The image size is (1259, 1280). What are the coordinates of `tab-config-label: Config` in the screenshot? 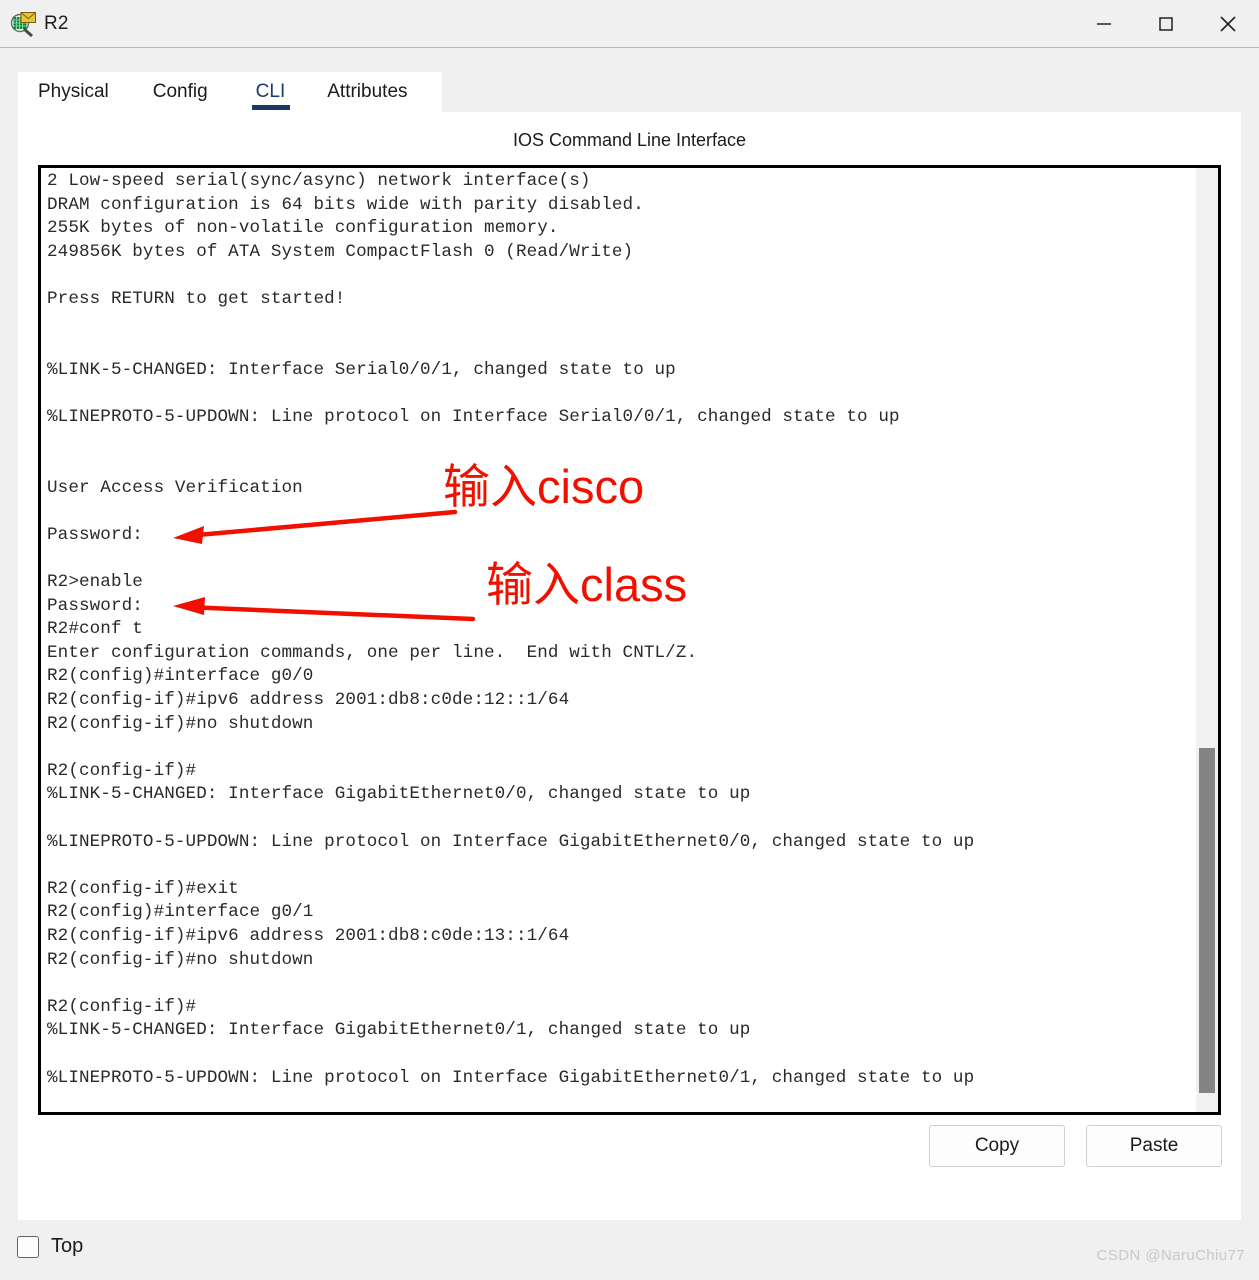 It's located at (180, 91).